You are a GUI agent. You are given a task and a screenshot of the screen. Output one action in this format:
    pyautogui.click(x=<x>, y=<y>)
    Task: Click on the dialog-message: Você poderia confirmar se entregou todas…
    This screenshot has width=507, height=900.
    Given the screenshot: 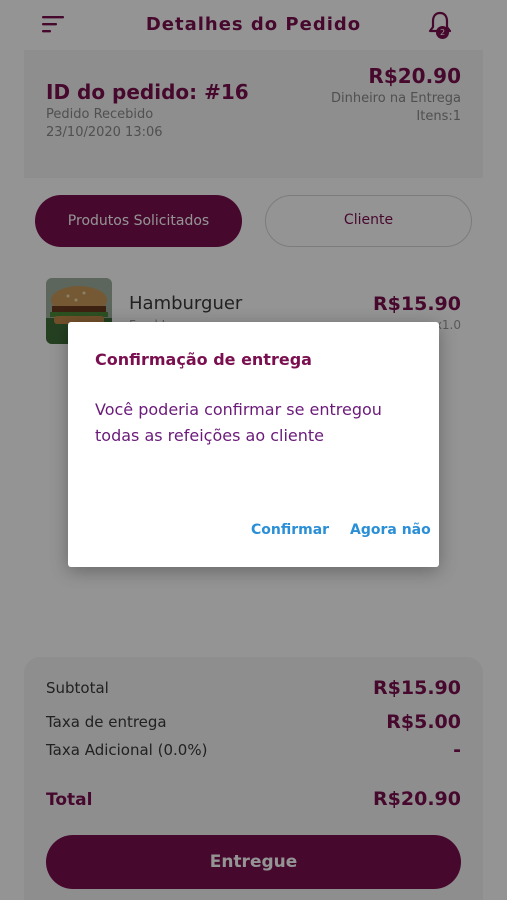 What is the action you would take?
    pyautogui.click(x=238, y=422)
    